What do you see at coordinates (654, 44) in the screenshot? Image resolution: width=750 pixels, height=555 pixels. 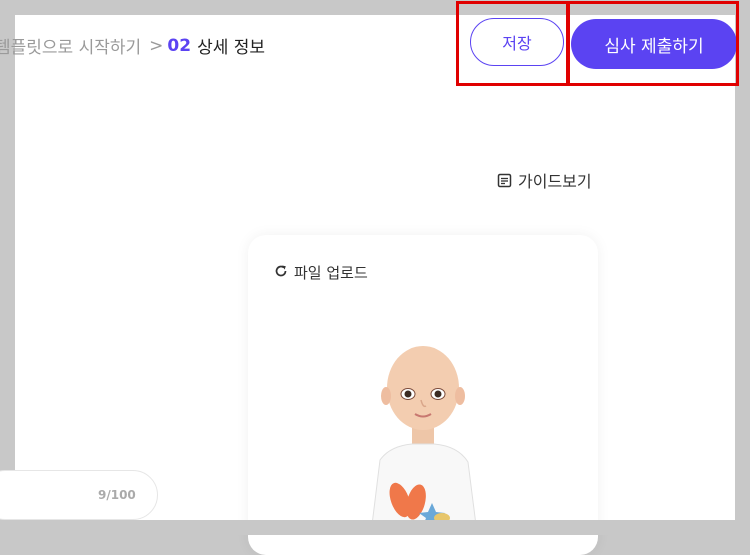 I see `submit-review-button: 심사 제출하기` at bounding box center [654, 44].